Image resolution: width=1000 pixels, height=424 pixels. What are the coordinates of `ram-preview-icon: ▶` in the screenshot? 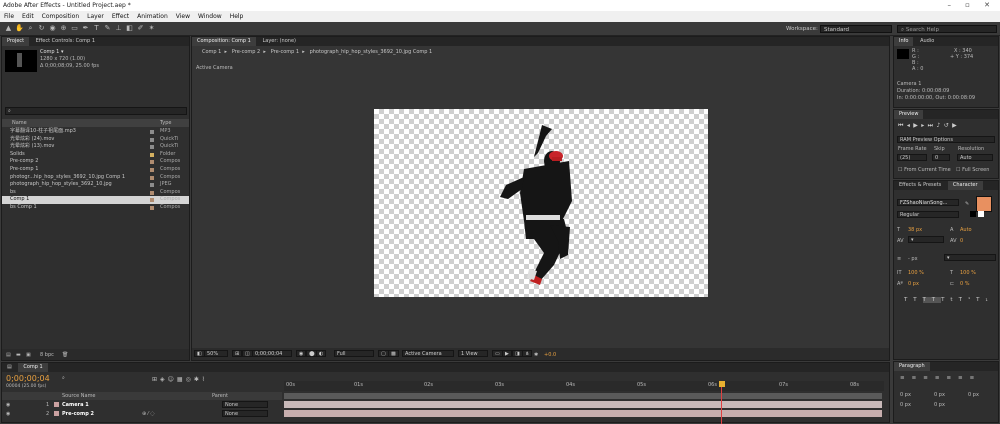 It's located at (956, 125).